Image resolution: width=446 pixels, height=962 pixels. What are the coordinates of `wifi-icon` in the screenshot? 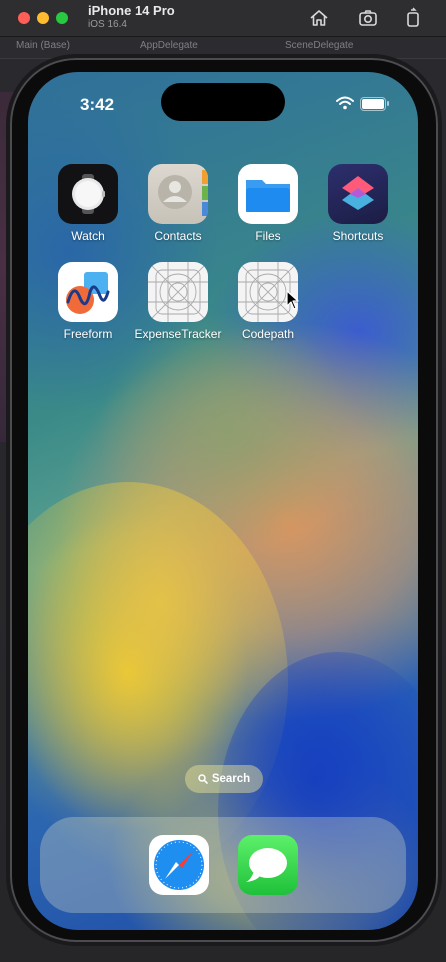 It's located at (345, 103).